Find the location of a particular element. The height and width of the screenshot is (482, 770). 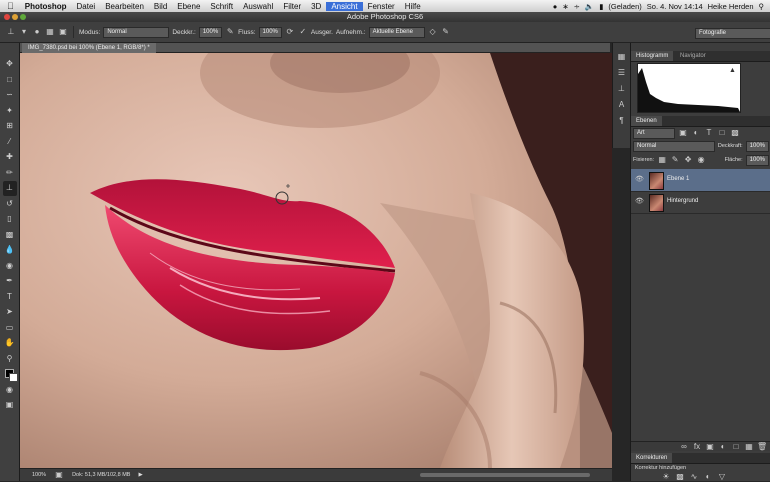

lasso-tool-icon: ∽ is located at coordinates (10, 95).